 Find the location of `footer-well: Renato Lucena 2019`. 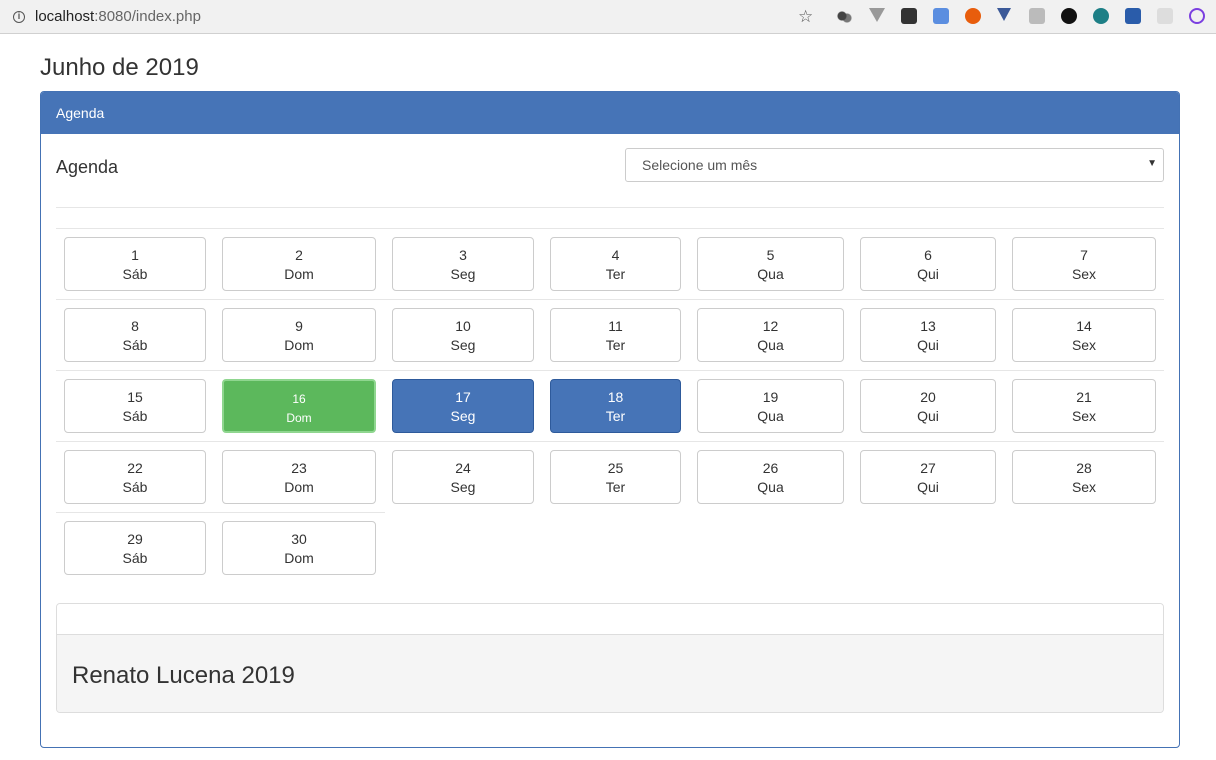

footer-well: Renato Lucena 2019 is located at coordinates (610, 658).